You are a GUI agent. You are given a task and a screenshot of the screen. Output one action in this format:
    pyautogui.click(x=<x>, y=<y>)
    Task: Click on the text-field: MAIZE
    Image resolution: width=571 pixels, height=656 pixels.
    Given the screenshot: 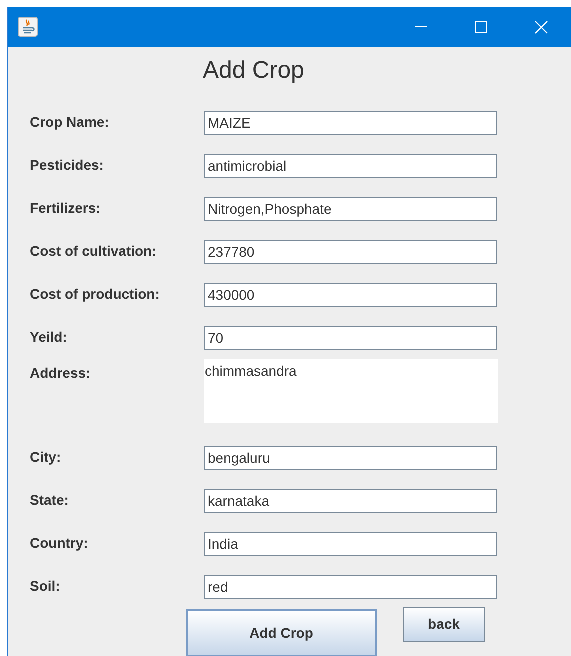 What is the action you would take?
    pyautogui.click(x=350, y=122)
    